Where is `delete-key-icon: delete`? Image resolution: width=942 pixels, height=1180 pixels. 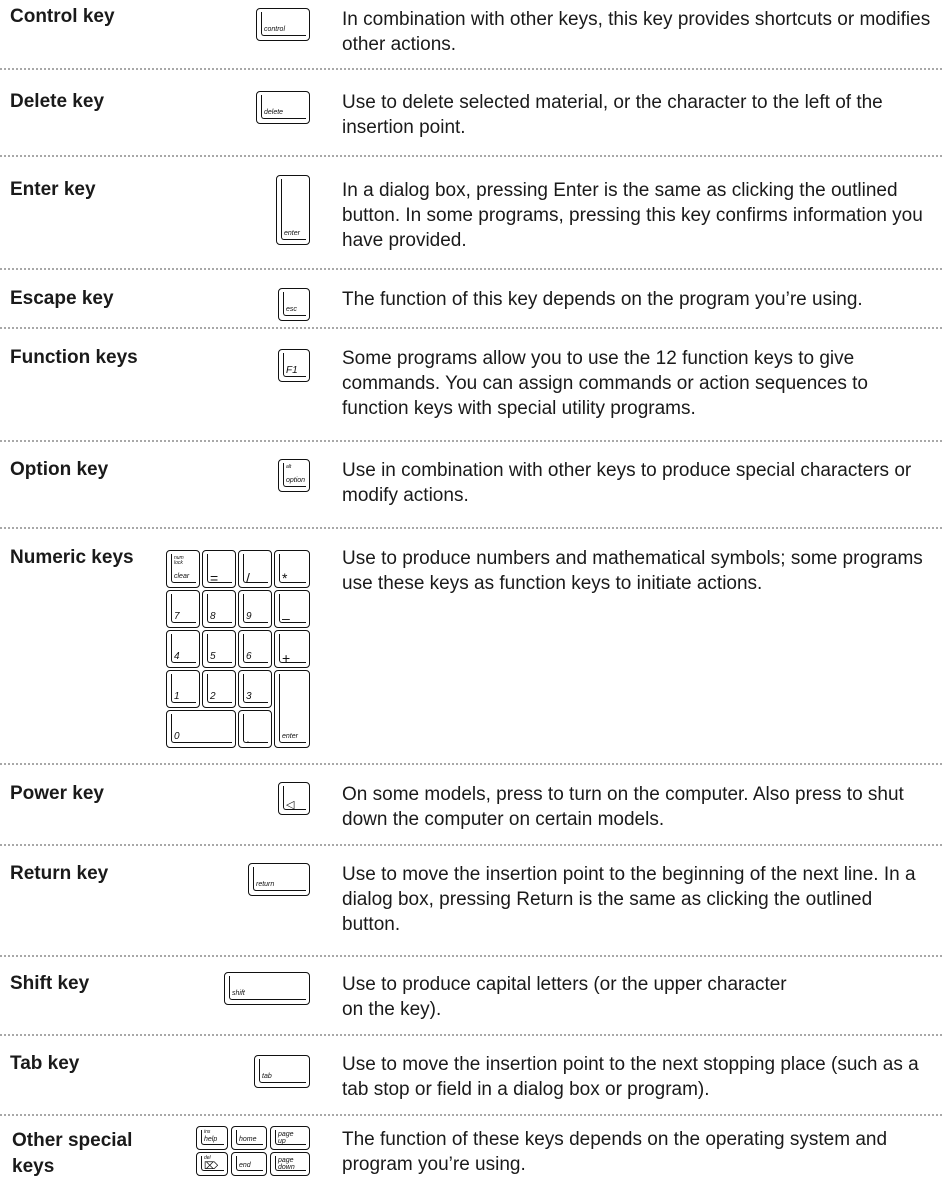
delete-key-icon: delete is located at coordinates (283, 107).